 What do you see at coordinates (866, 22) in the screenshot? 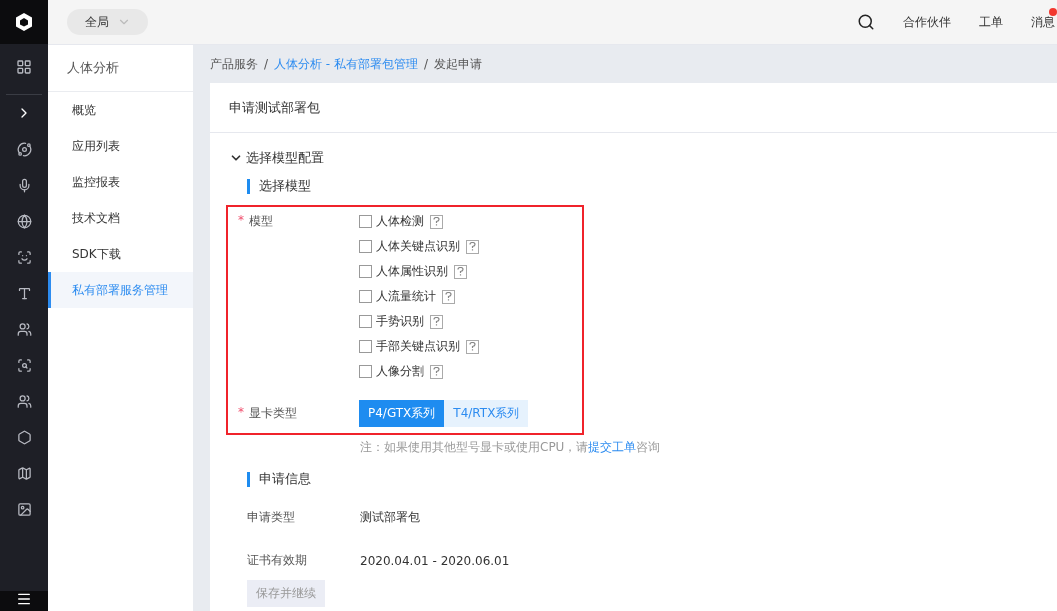
I see `search-icon` at bounding box center [866, 22].